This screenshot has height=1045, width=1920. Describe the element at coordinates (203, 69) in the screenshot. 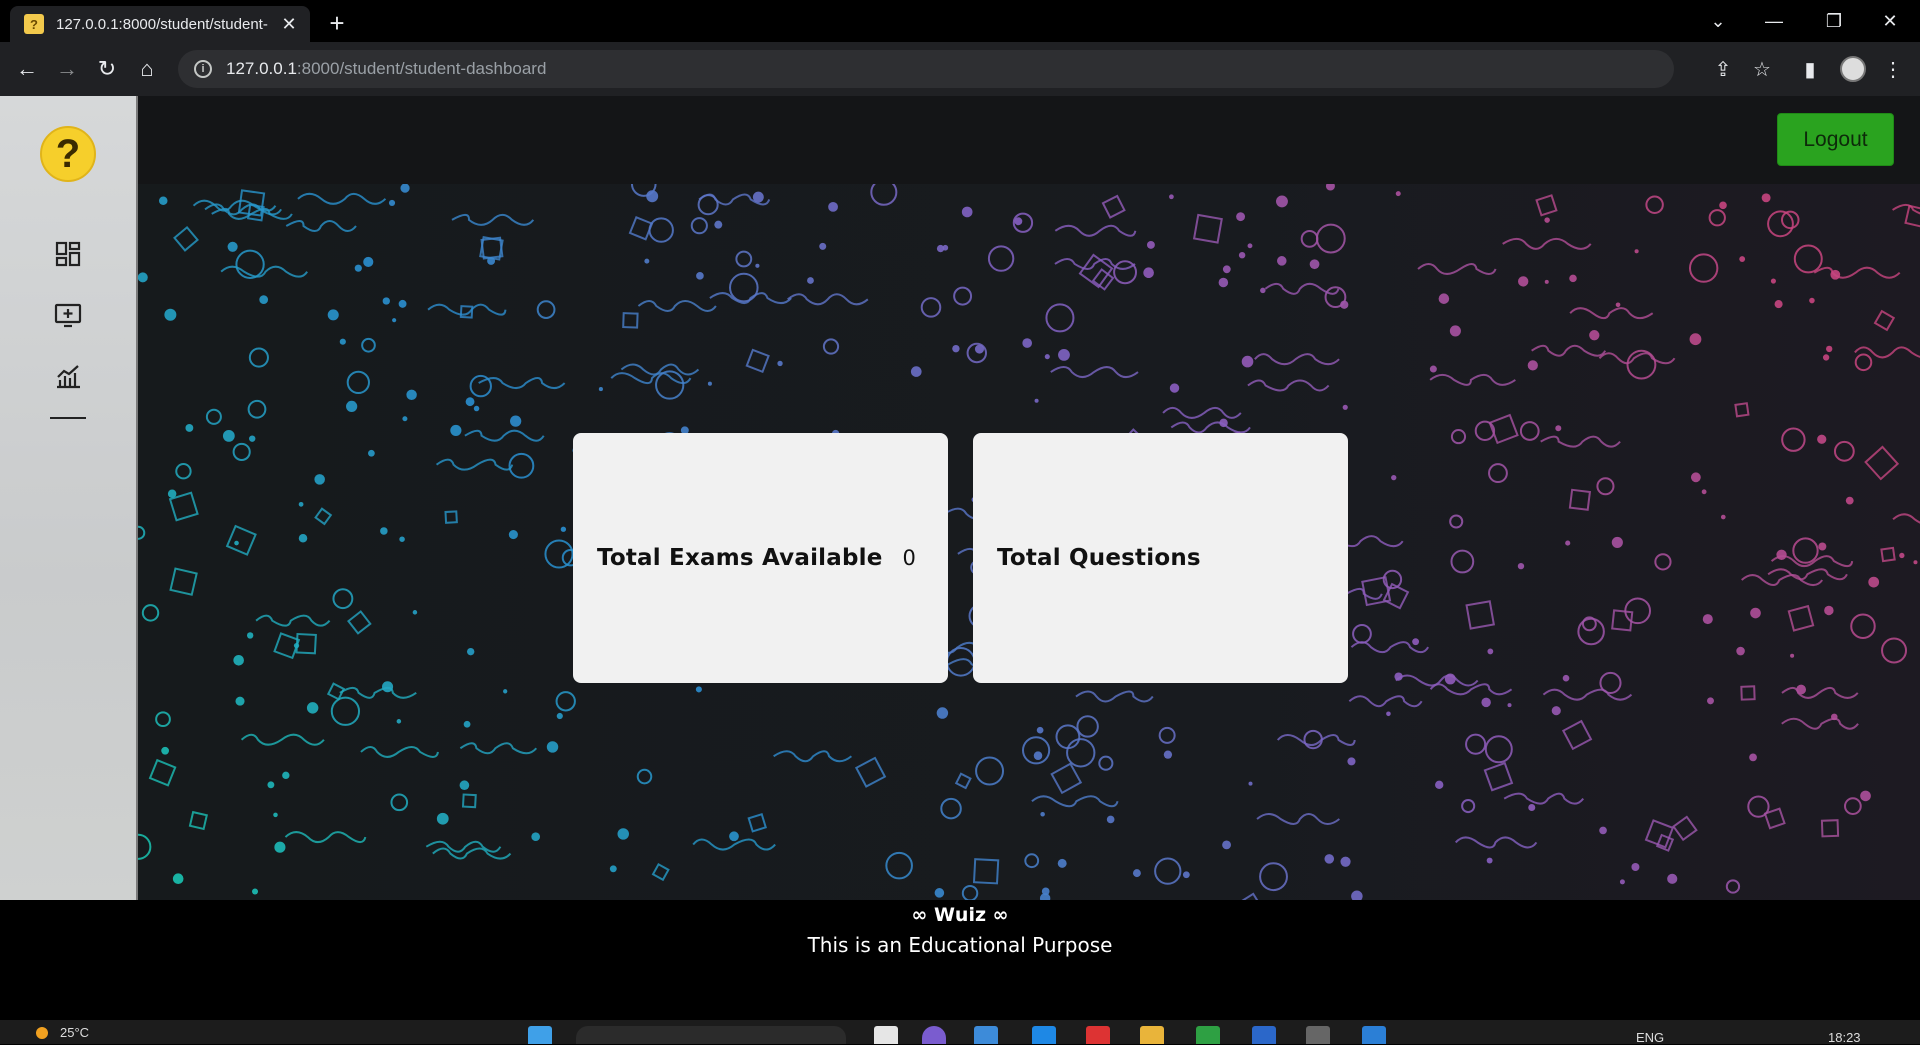

I see `site-info-icon: i` at that location.